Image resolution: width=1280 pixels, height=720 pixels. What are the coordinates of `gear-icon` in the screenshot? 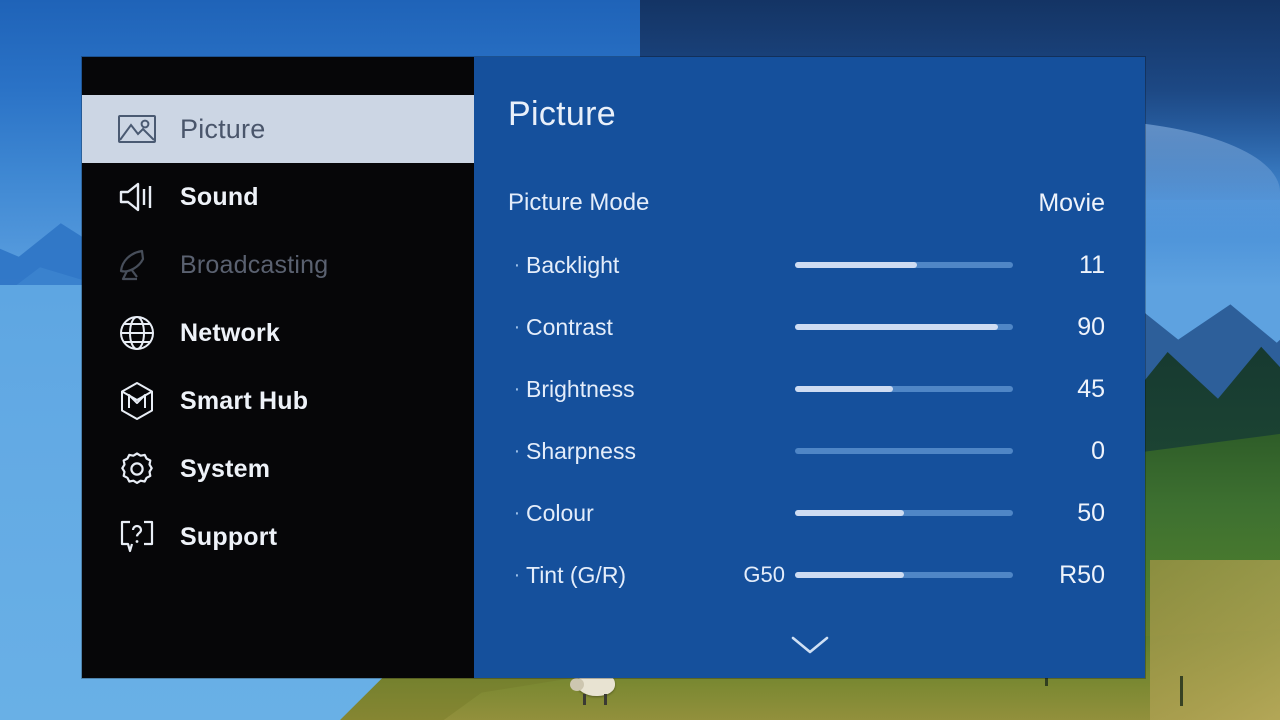 It's located at (137, 469).